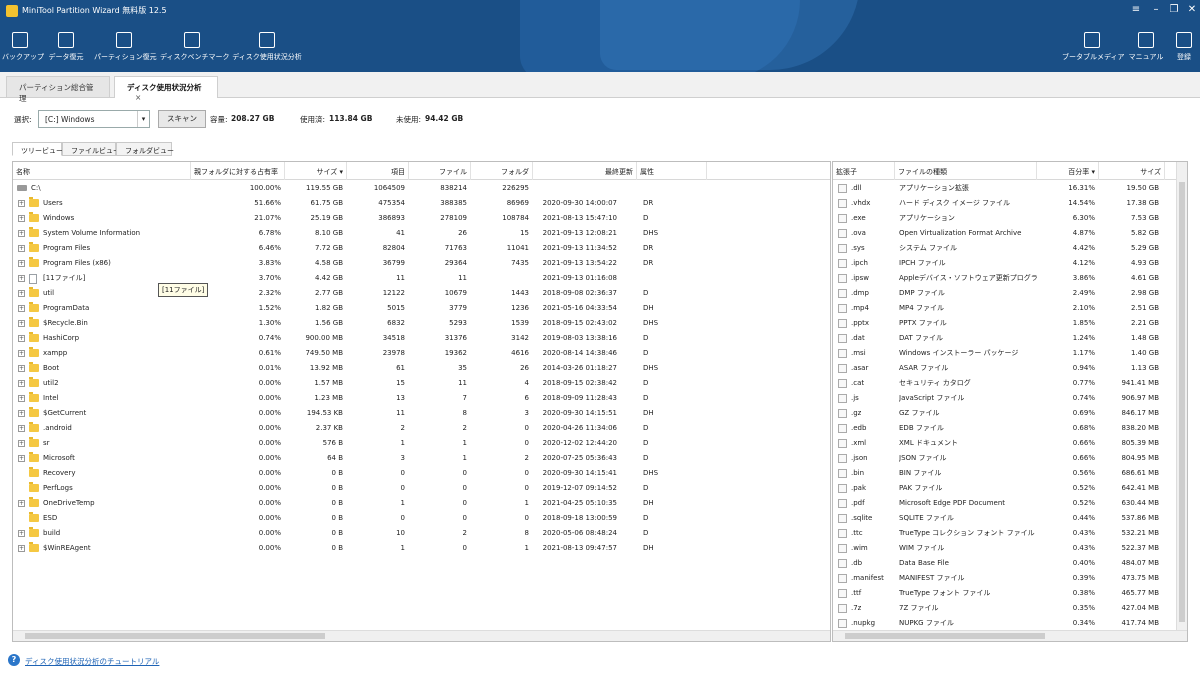  I want to click on extension-row: .asar ASAR ファイル 0.94% 1.13 GB, so click(1005, 368).